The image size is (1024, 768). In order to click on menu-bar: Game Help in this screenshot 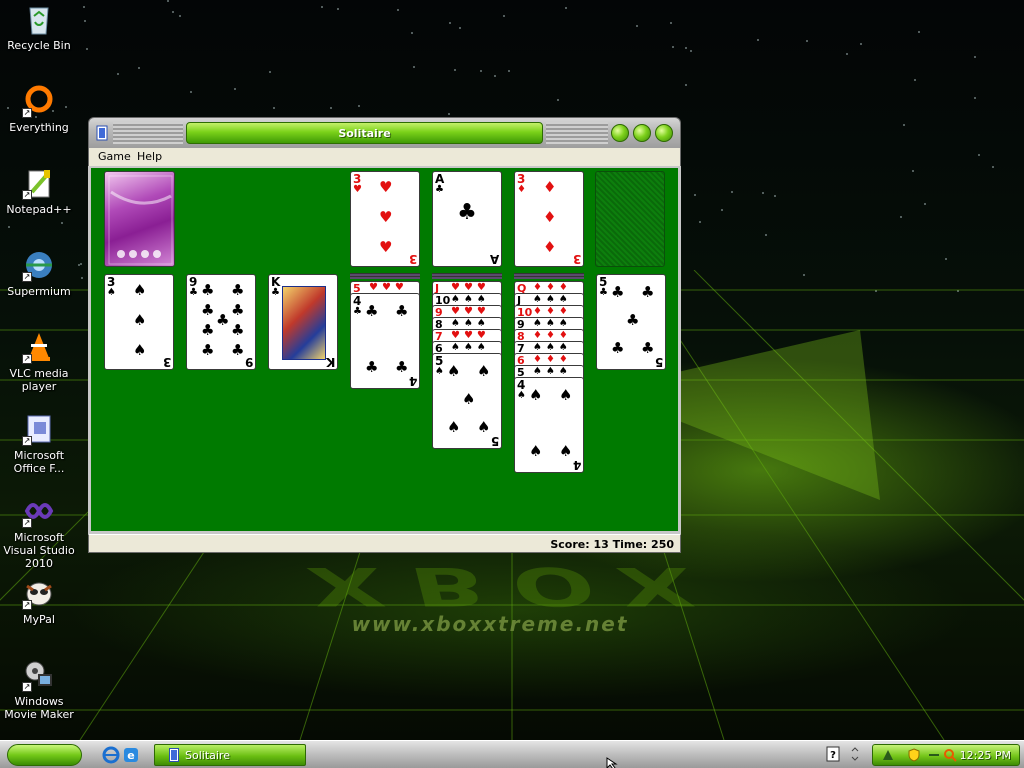, I will do `click(384, 157)`.